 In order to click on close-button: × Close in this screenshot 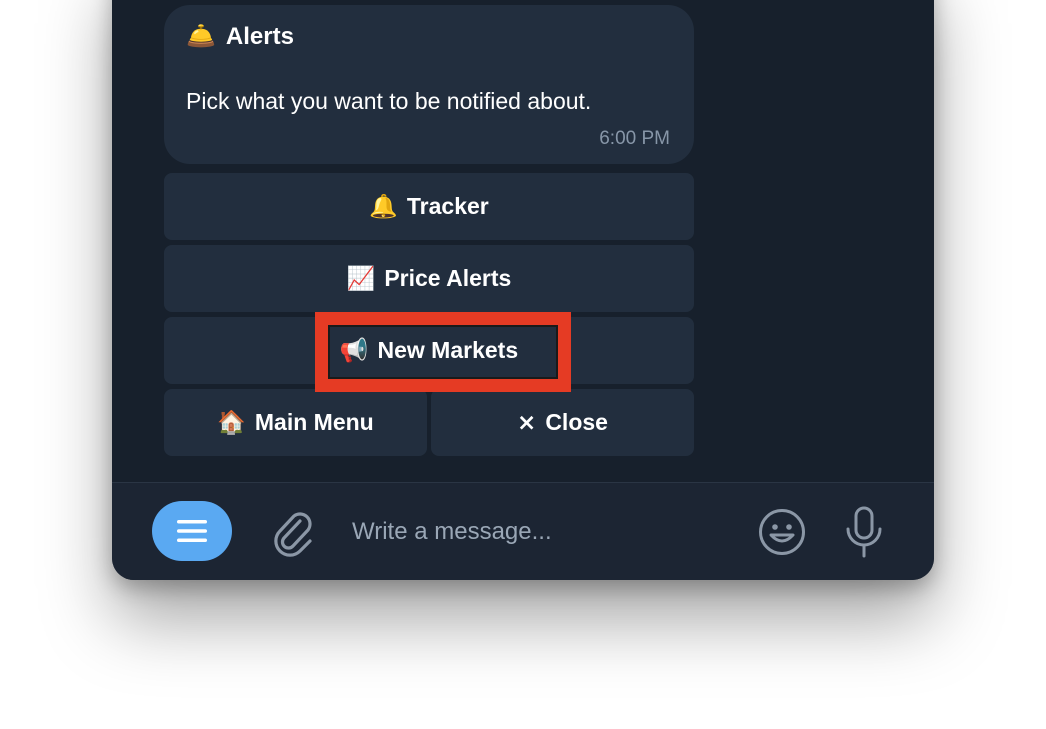, I will do `click(562, 422)`.